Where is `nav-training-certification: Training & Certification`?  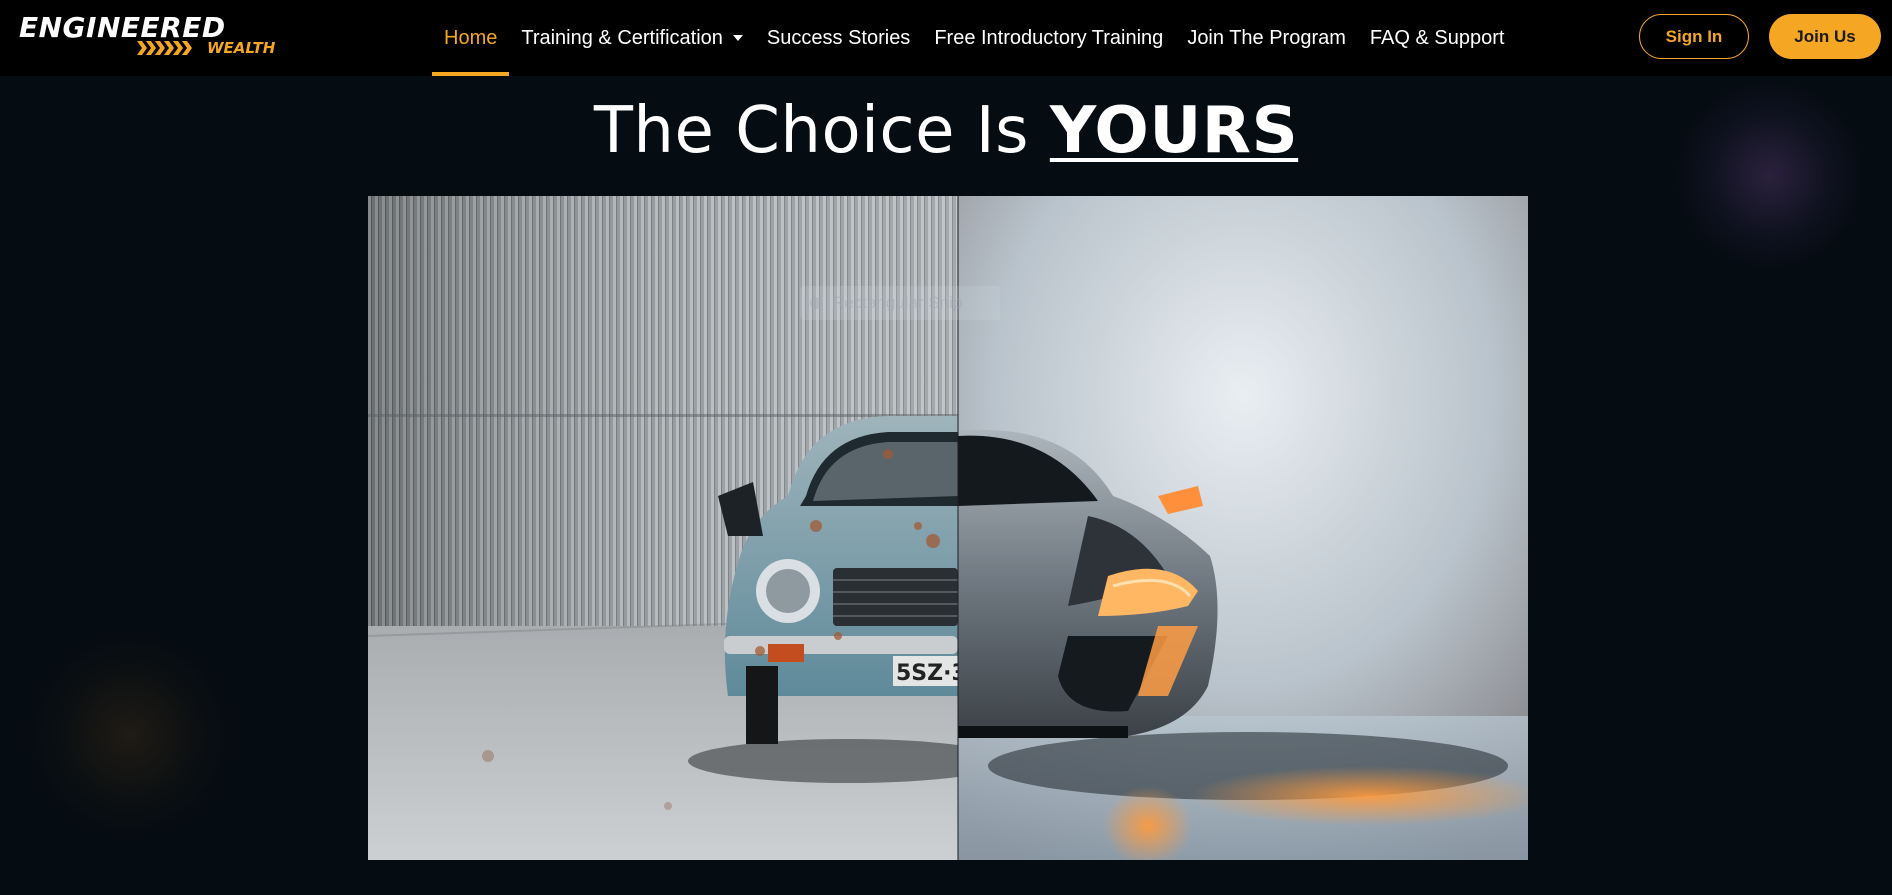 nav-training-certification: Training & Certification is located at coordinates (632, 38).